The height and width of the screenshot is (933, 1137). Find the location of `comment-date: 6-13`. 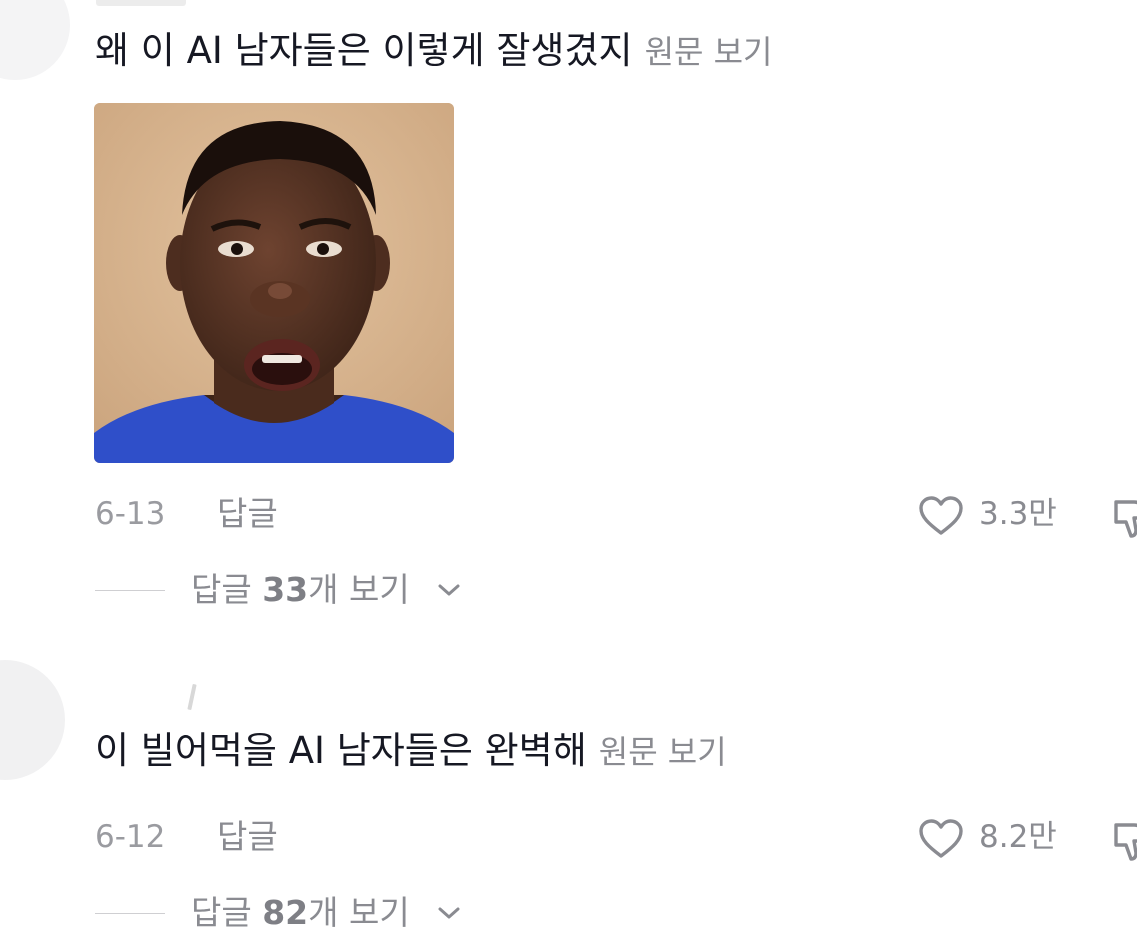

comment-date: 6-13 is located at coordinates (130, 514).